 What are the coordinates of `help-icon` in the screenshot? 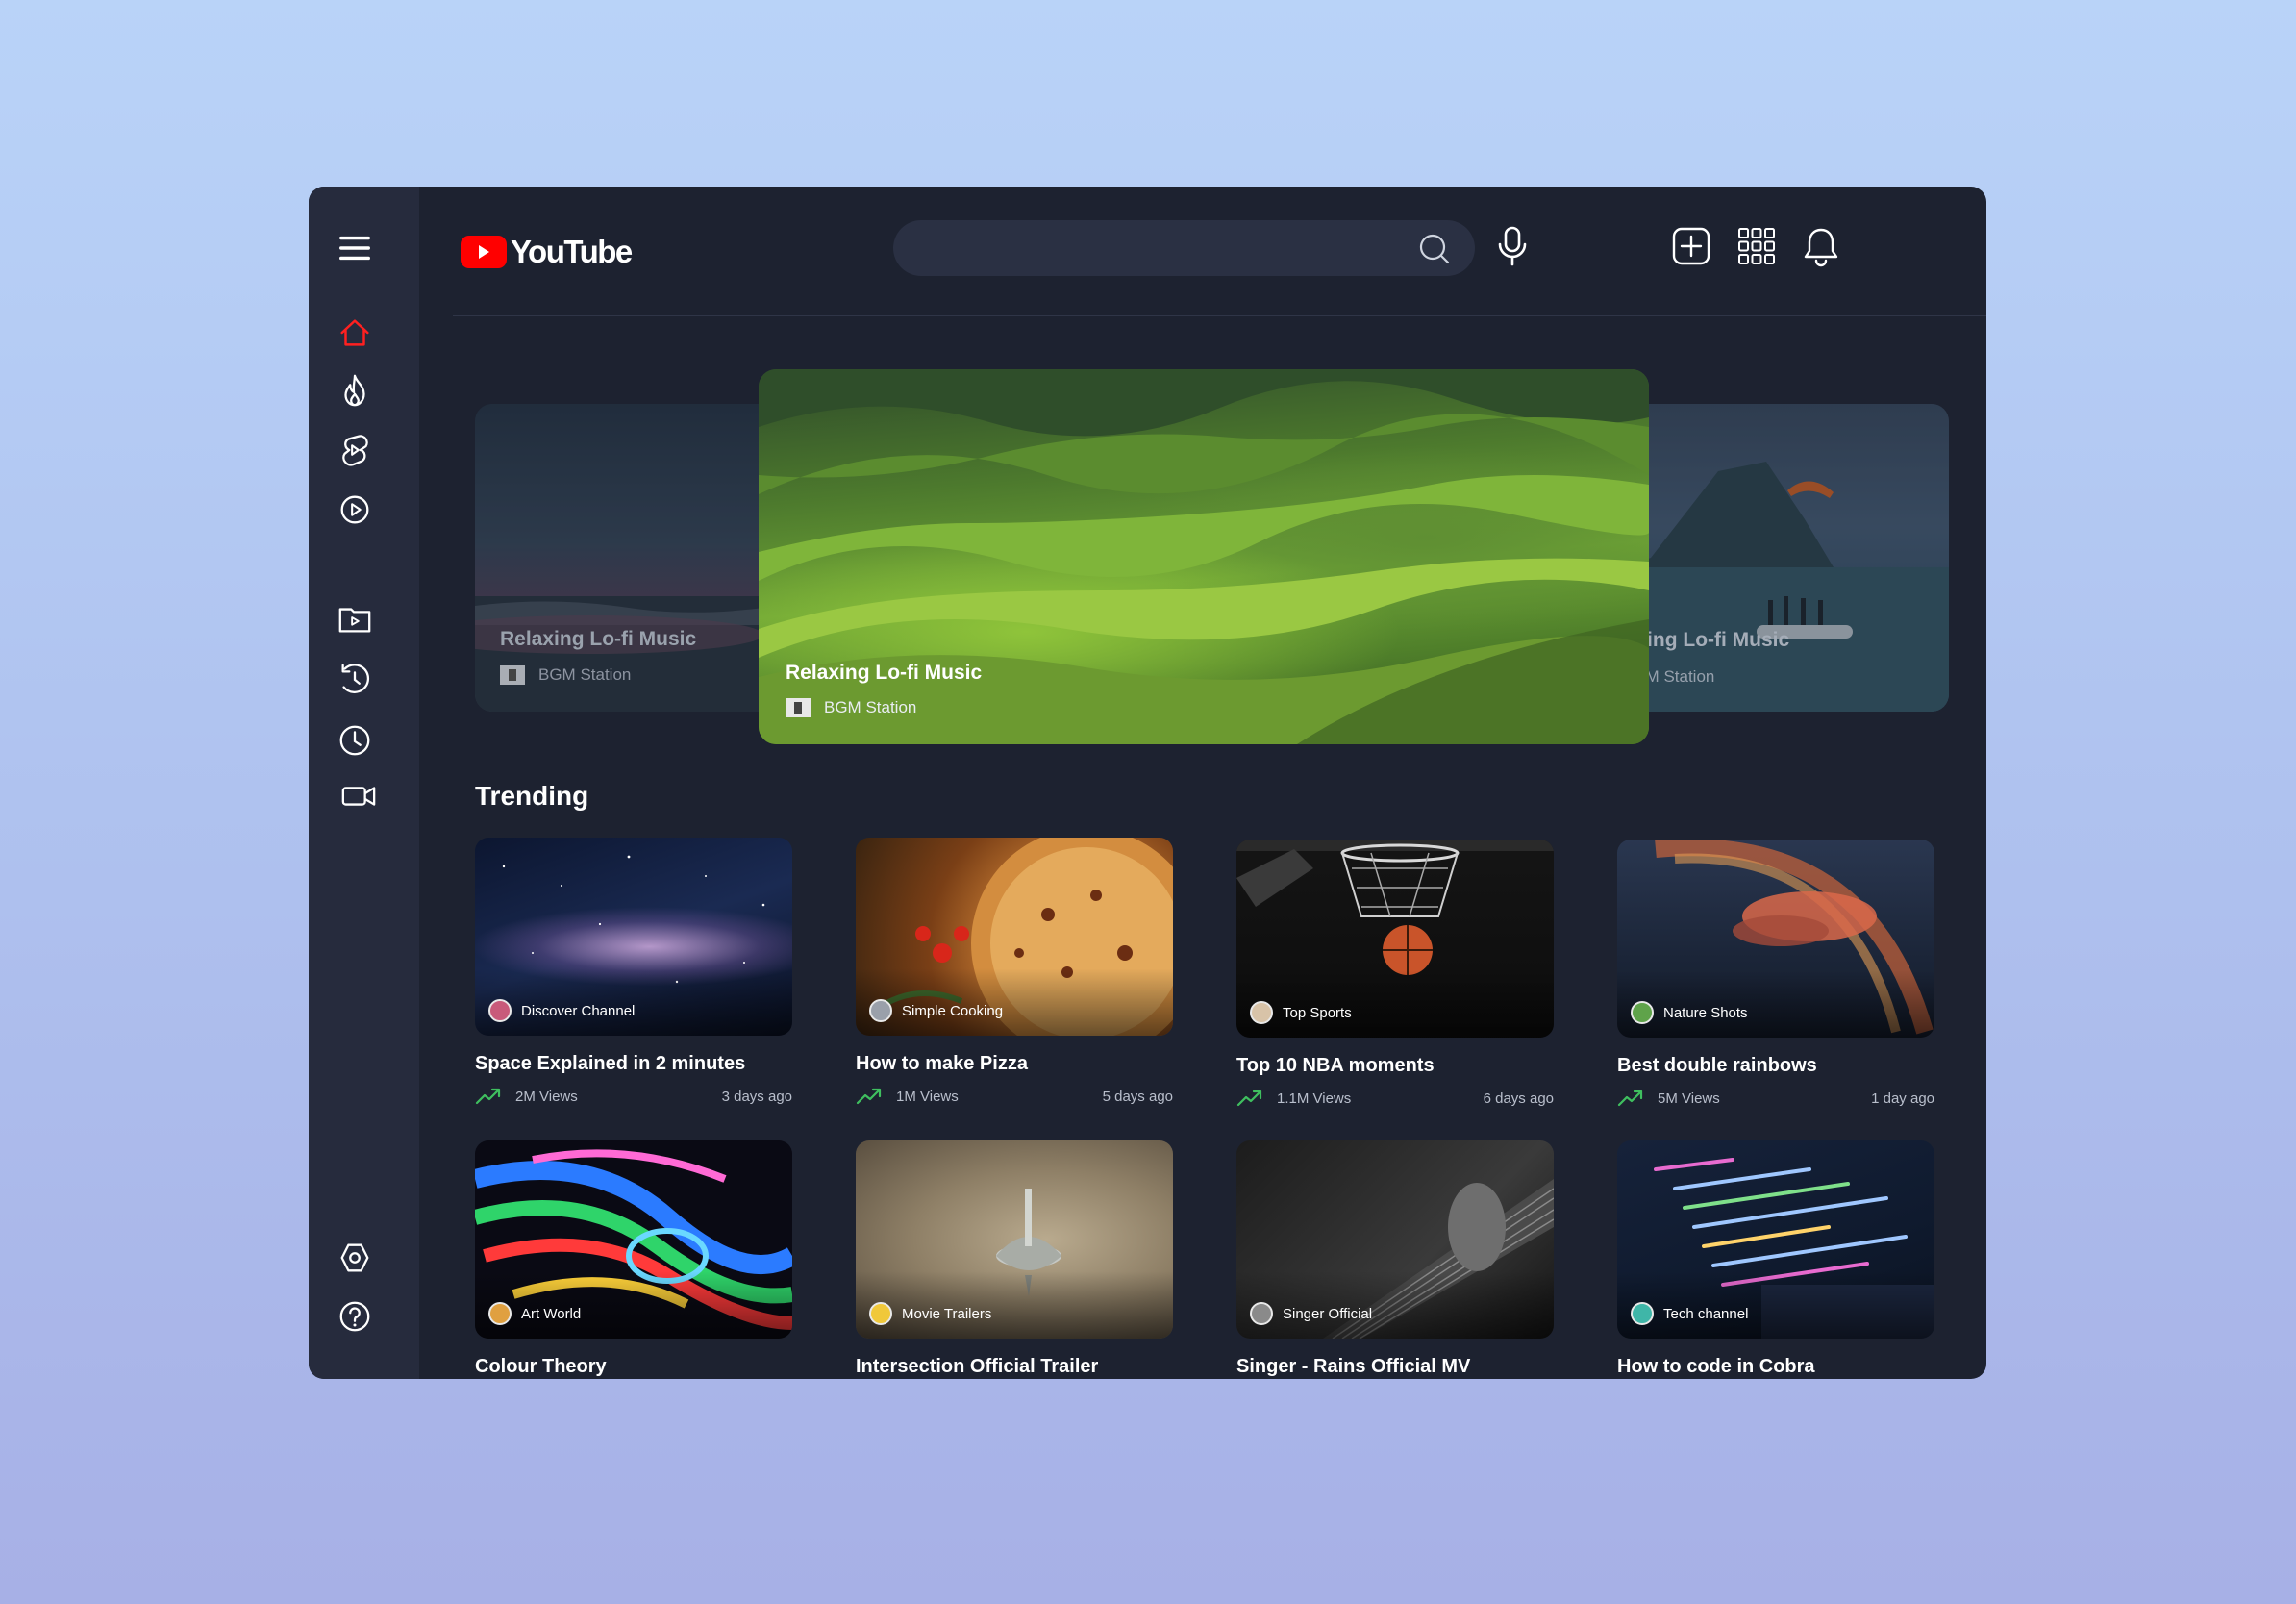 It's located at (355, 1316).